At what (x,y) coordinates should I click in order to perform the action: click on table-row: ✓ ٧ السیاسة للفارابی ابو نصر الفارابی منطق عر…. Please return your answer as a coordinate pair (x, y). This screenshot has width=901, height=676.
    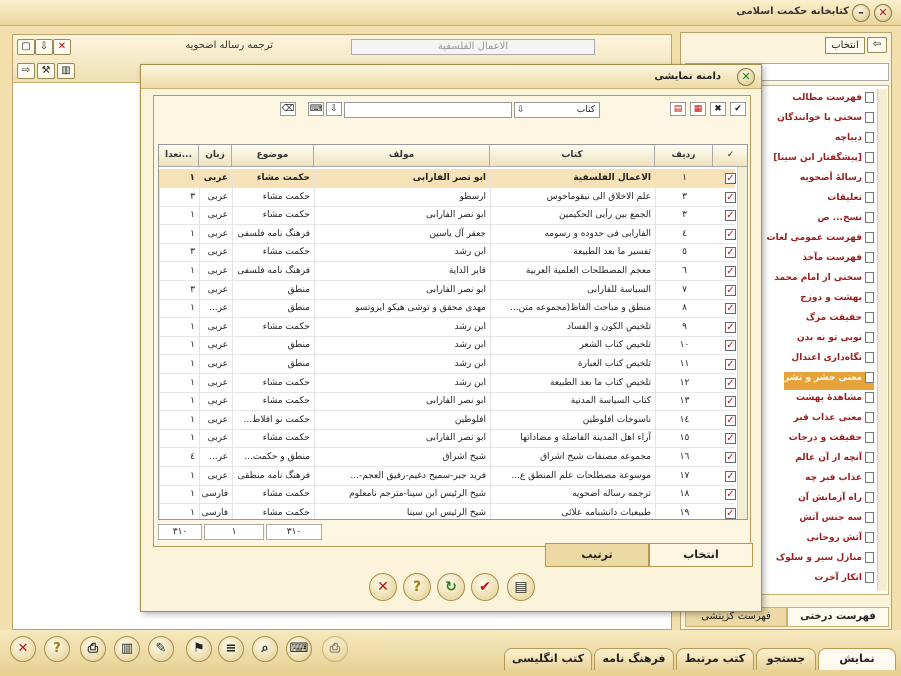
    Looking at the image, I should click on (447, 290).